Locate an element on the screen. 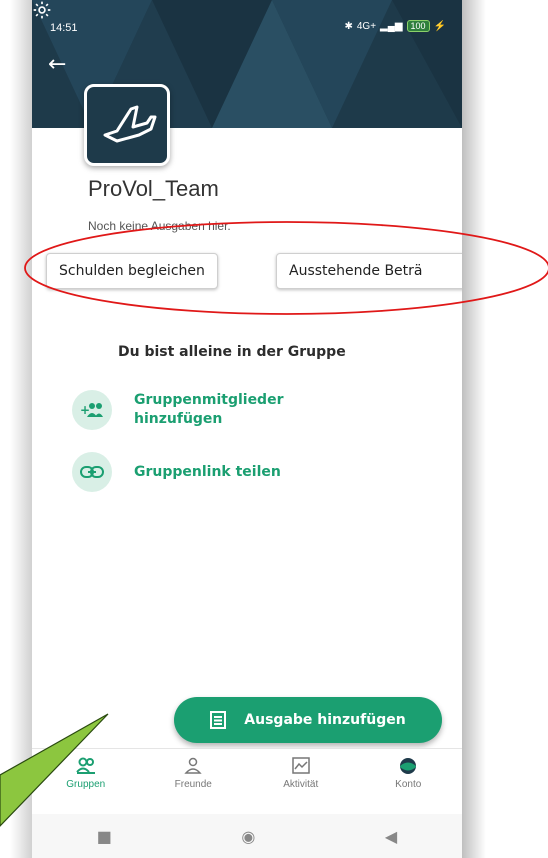  nav-groups: Gruppen is located at coordinates (86, 782).